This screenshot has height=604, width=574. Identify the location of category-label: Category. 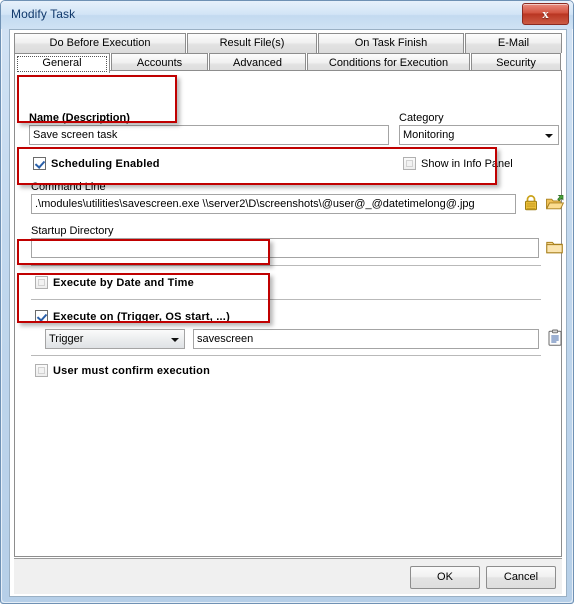
(421, 118).